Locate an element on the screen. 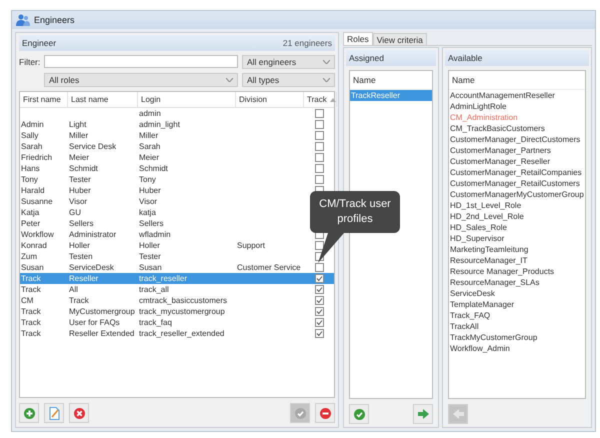 The width and height of the screenshot is (600, 438). forward-button is located at coordinates (423, 414).